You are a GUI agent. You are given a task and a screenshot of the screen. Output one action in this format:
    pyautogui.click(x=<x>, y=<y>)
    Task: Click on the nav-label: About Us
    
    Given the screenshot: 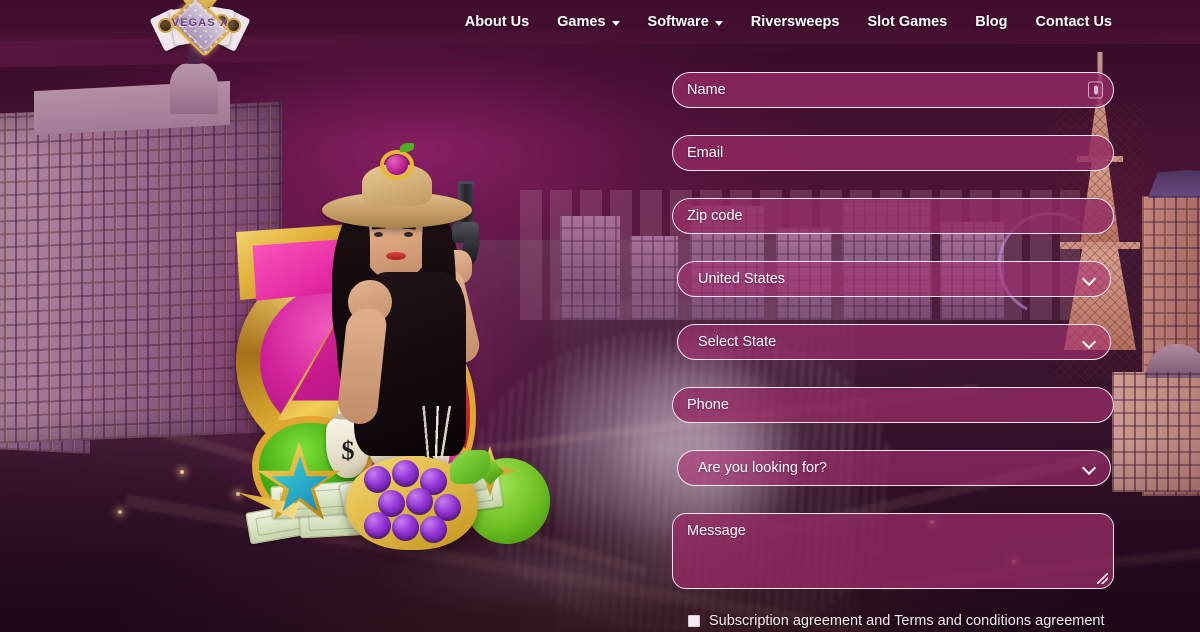 What is the action you would take?
    pyautogui.click(x=497, y=22)
    